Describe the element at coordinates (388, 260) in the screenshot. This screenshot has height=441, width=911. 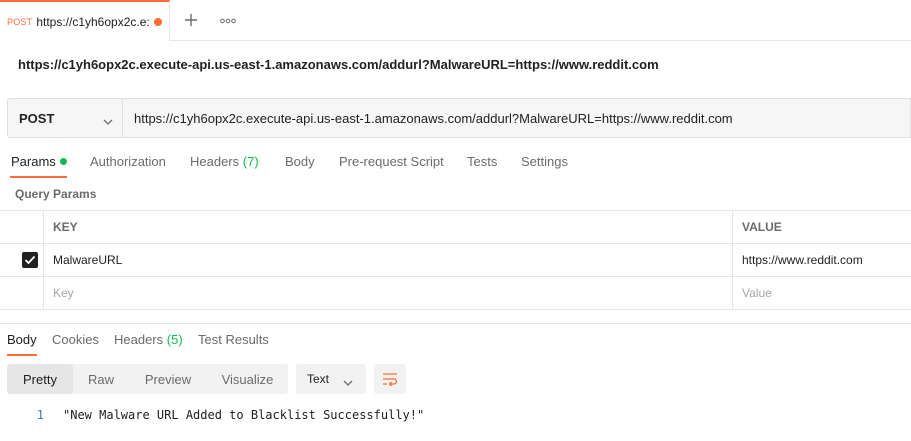
I see `param-key-field: MalwareURL` at that location.